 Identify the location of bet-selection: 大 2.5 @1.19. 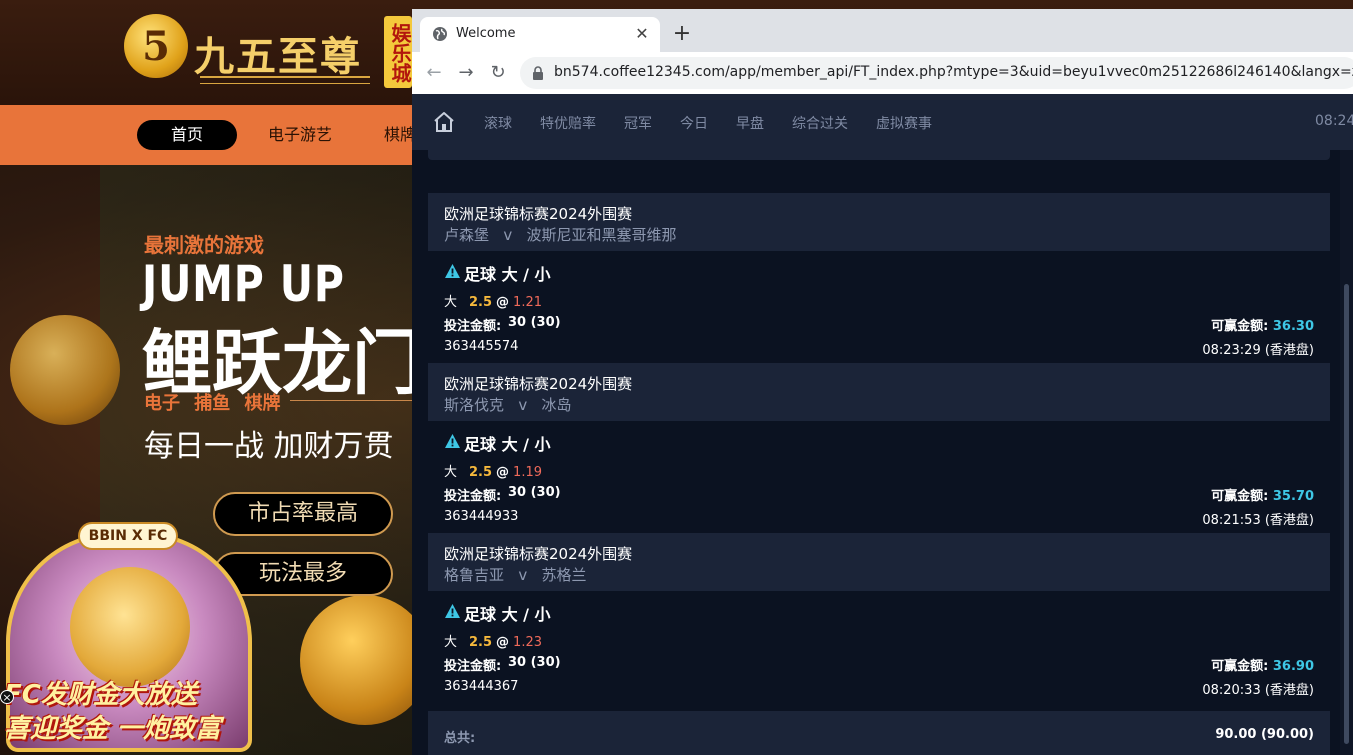
(493, 470).